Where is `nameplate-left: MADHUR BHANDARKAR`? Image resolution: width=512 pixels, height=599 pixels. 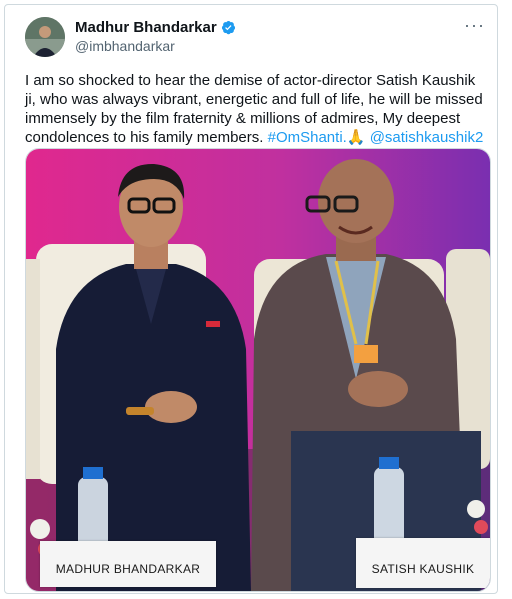
nameplate-left: MADHUR BHANDARKAR is located at coordinates (128, 564).